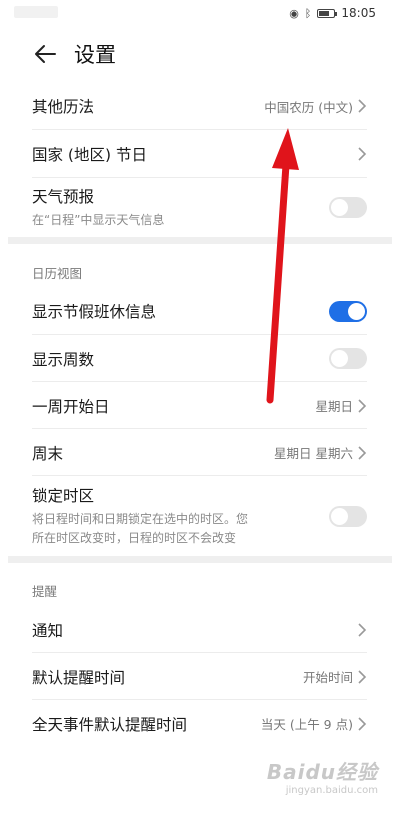 The width and height of the screenshot is (400, 816). What do you see at coordinates (331, 790) in the screenshot?
I see `watermark-url: jingyan.baidu.com` at bounding box center [331, 790].